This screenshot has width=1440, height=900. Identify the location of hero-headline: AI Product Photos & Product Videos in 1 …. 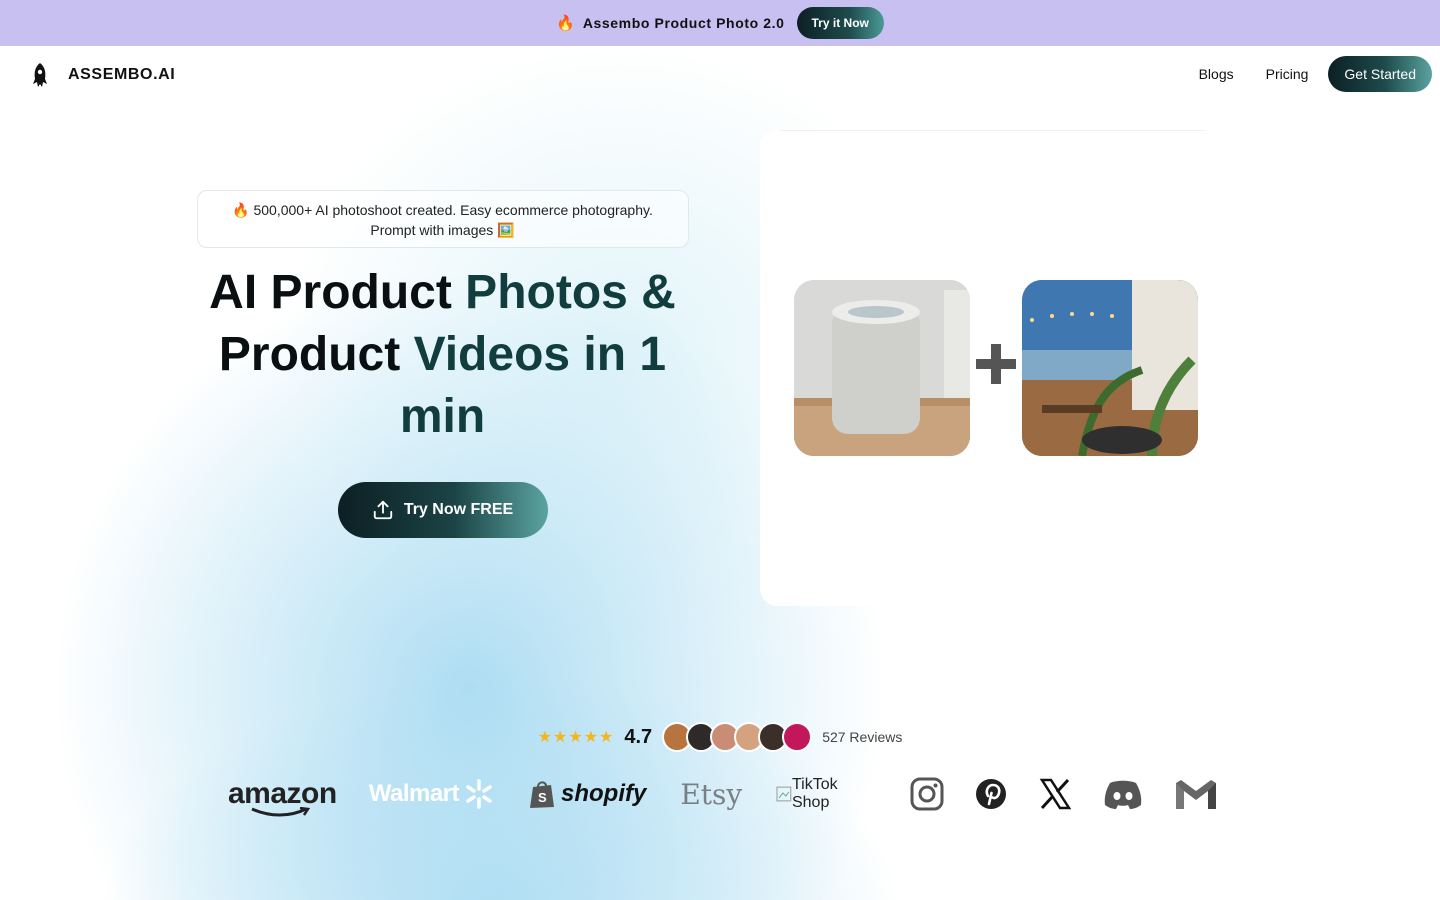
(442, 354).